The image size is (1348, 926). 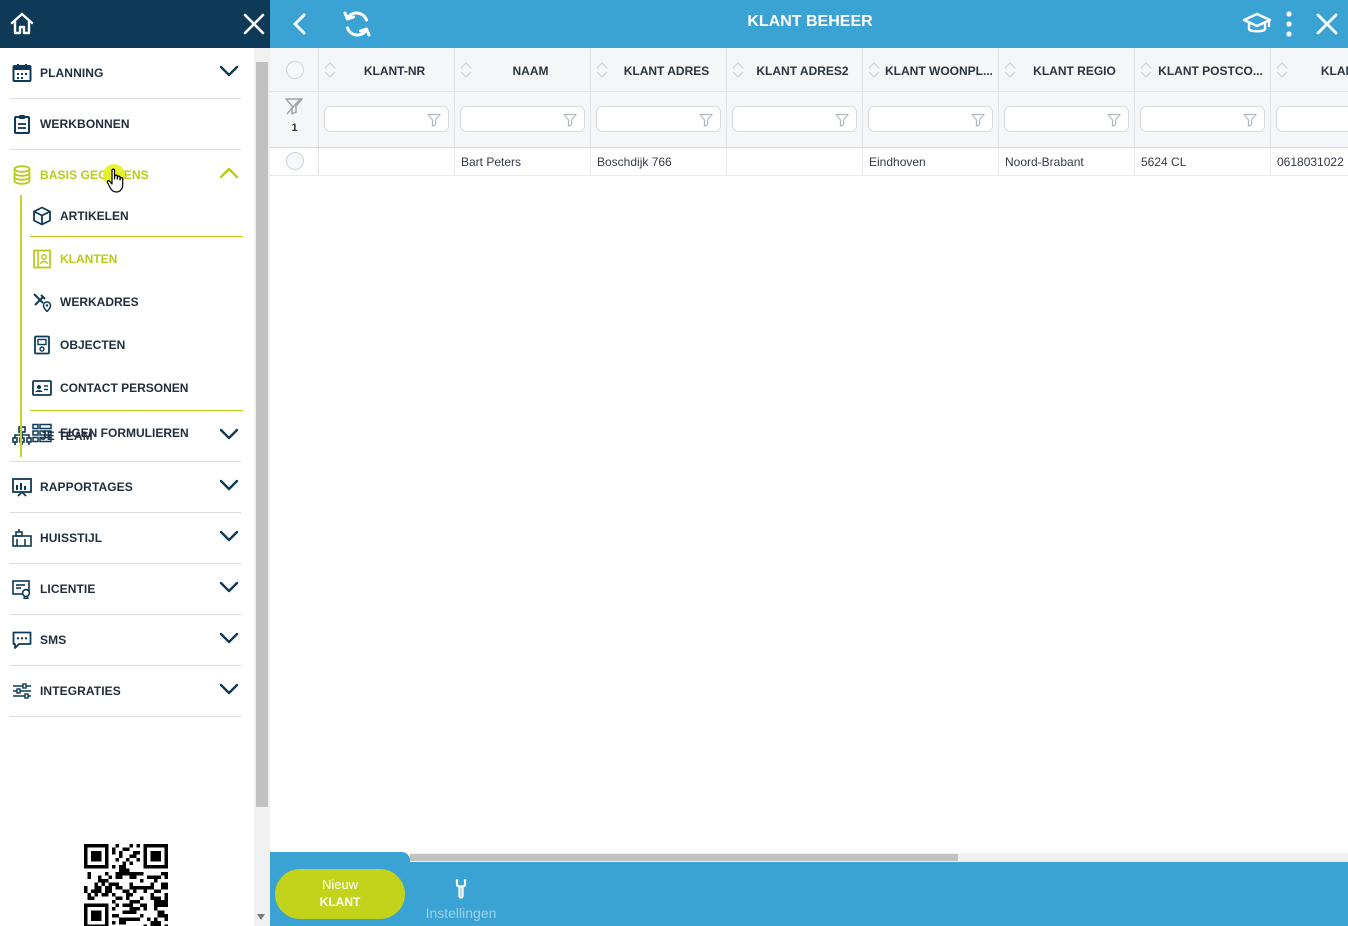 I want to click on column-header: KLANT REGIO, so click(x=1067, y=70).